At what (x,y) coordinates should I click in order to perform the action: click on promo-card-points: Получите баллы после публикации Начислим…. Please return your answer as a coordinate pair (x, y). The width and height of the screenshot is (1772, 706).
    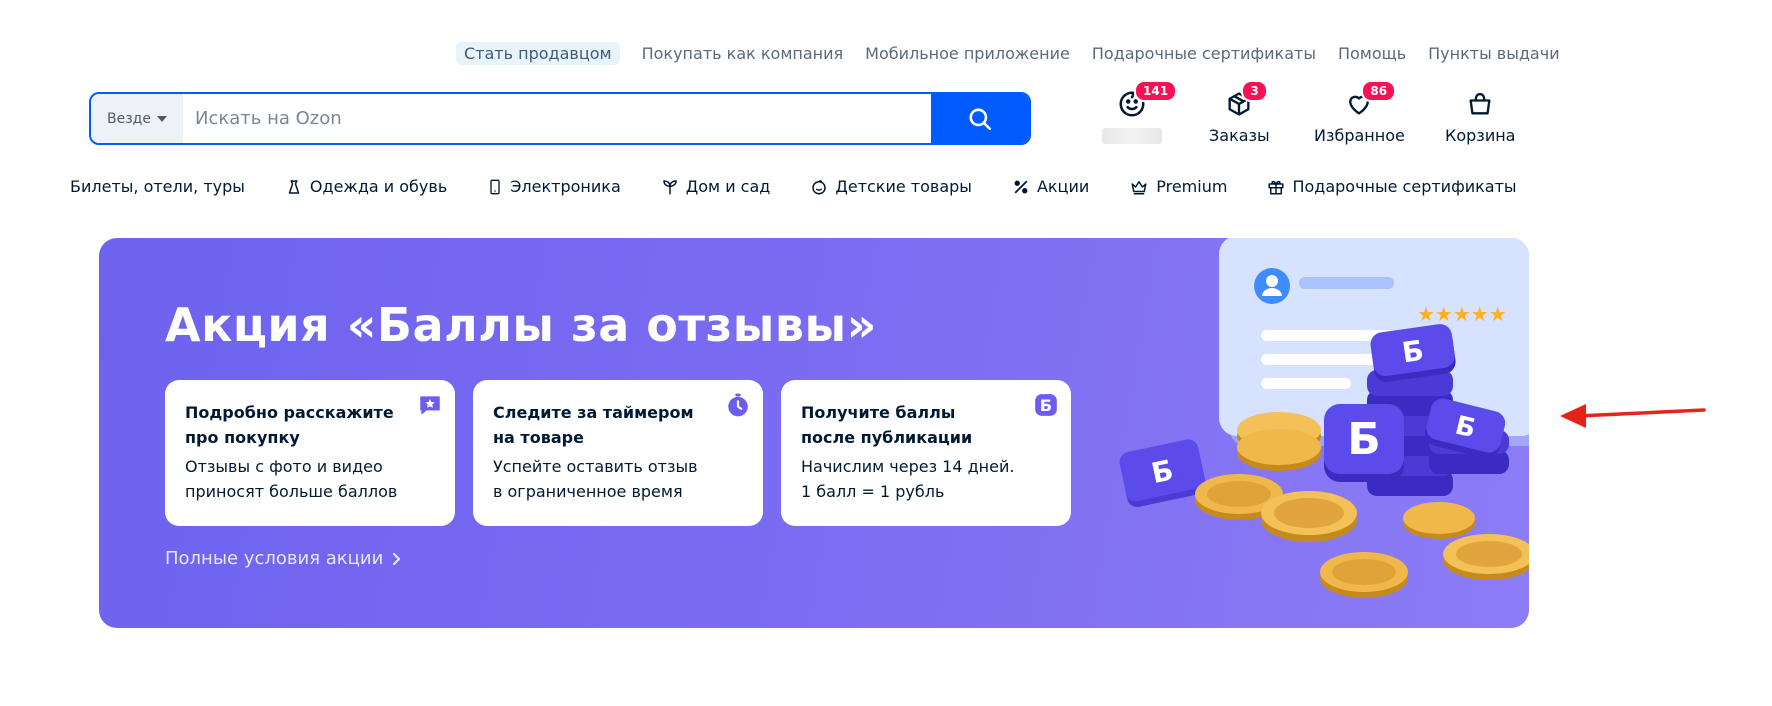
    Looking at the image, I should click on (926, 453).